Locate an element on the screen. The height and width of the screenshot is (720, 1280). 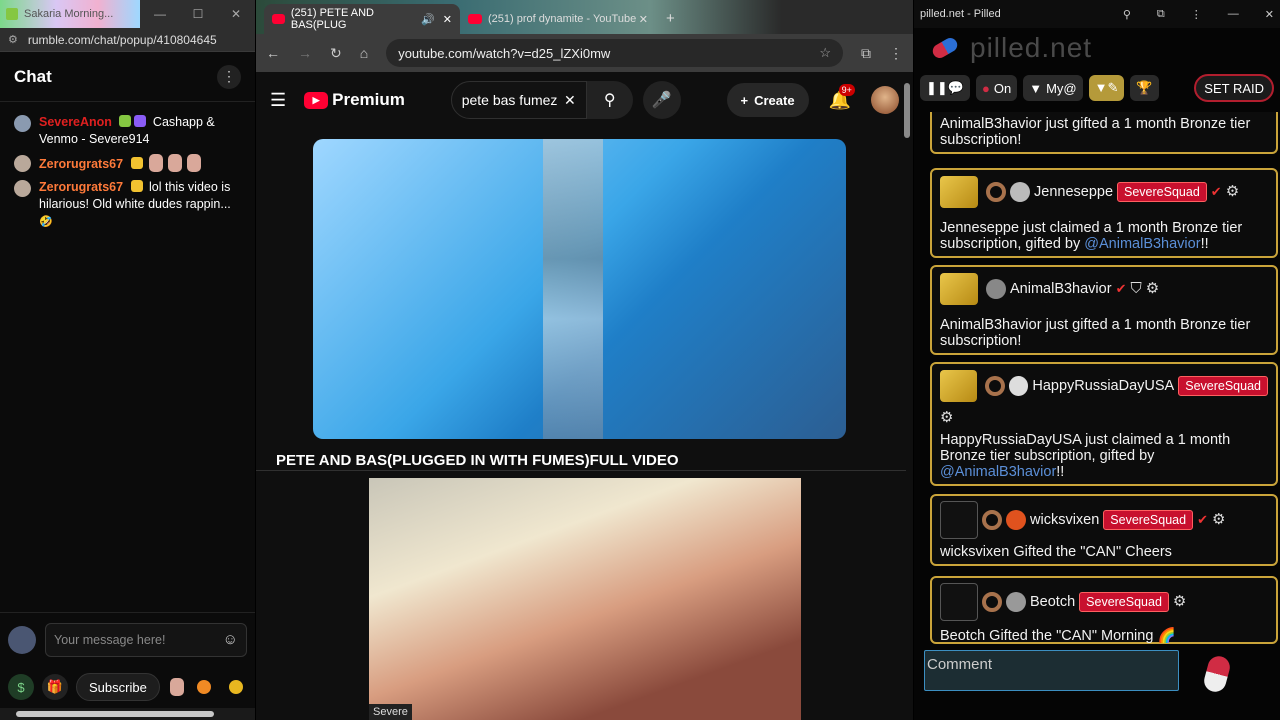
toggle-on-button: ● On is located at coordinates (996, 88).